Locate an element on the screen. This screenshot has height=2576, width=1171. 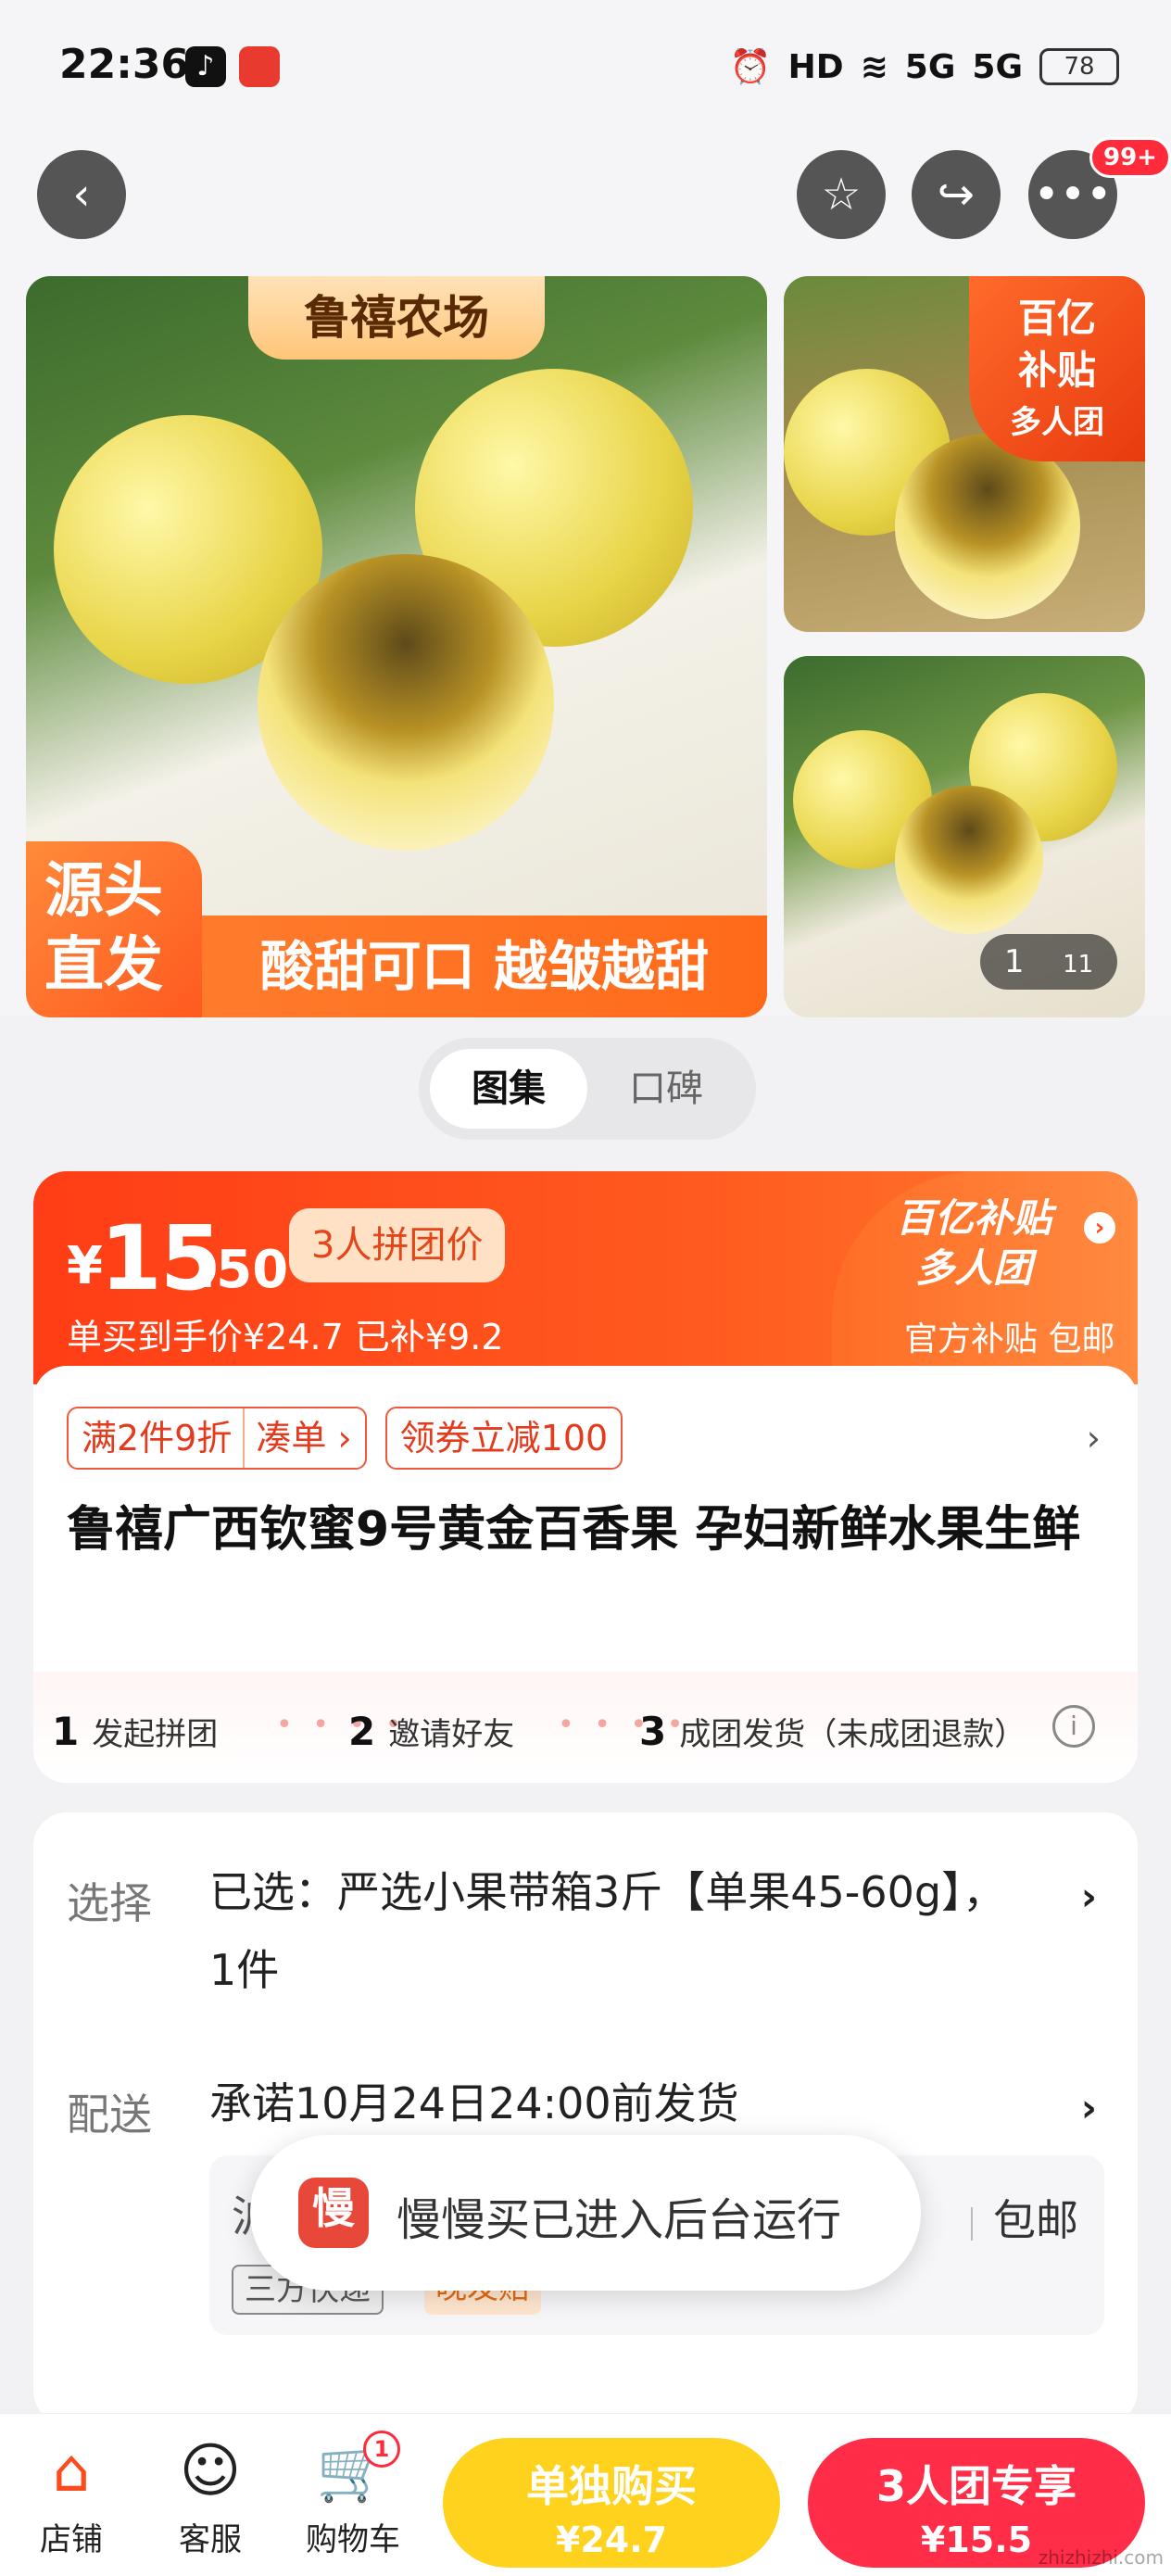
customer-service-button: ☺ 客服 is located at coordinates (210, 2497).